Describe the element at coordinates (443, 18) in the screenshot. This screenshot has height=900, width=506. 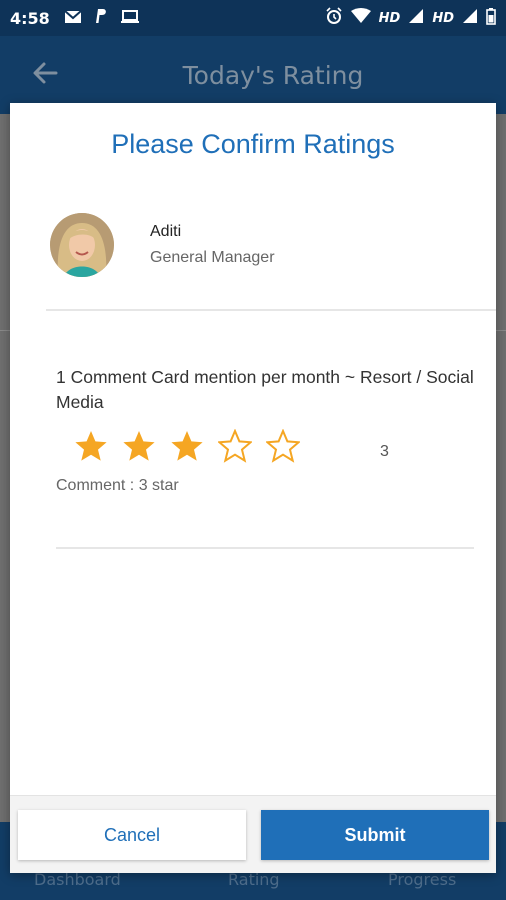
I see `hd-label-2: HD` at that location.